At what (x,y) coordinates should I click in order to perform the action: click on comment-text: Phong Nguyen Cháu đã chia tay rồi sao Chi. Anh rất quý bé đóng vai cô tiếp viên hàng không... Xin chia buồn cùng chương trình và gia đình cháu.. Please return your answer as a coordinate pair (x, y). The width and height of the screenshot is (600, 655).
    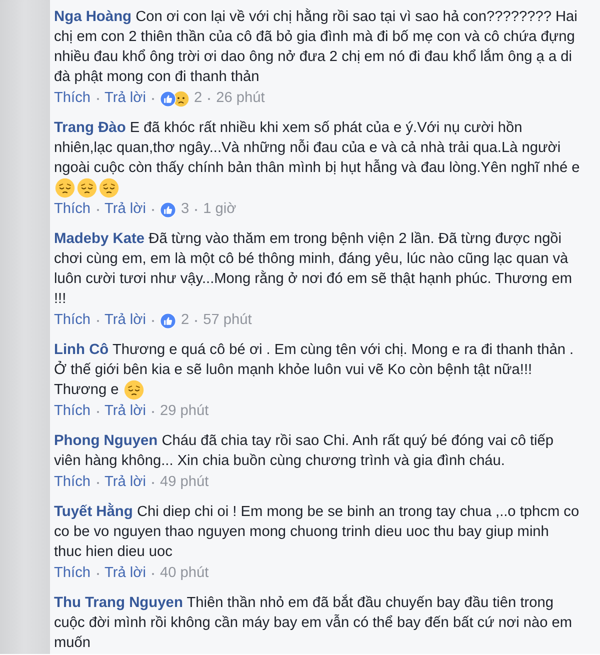
    Looking at the image, I should click on (304, 452).